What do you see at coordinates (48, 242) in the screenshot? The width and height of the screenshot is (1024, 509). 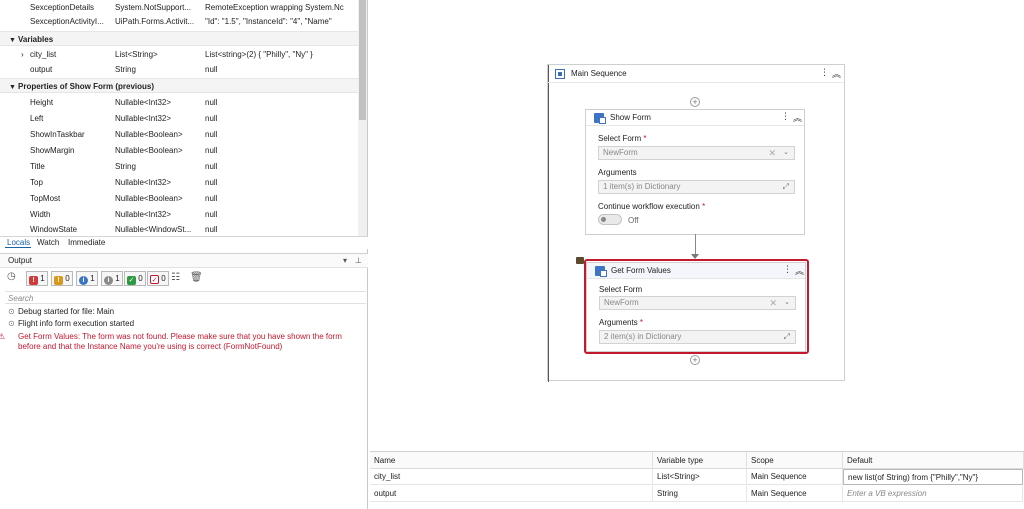 I see `tab-watch: Watch` at bounding box center [48, 242].